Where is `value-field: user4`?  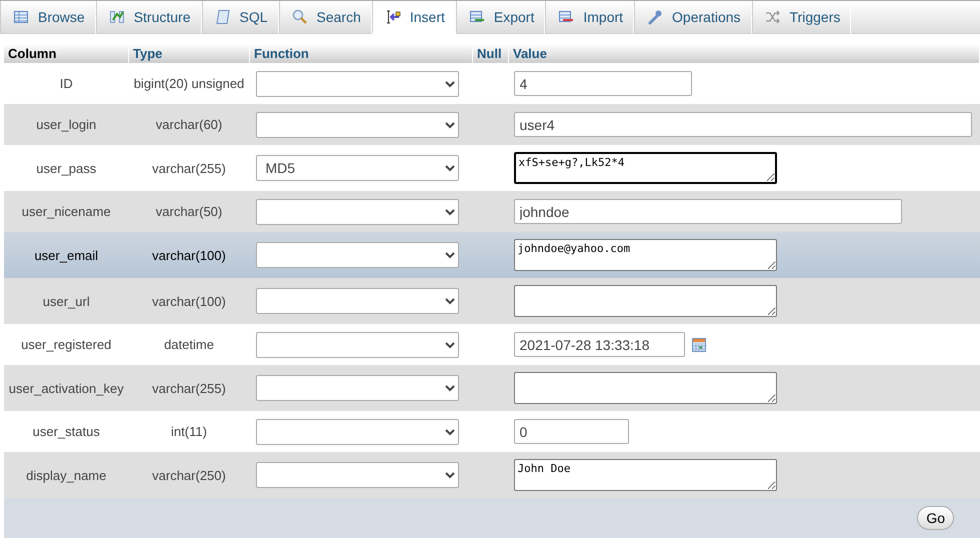 value-field: user4 is located at coordinates (743, 124).